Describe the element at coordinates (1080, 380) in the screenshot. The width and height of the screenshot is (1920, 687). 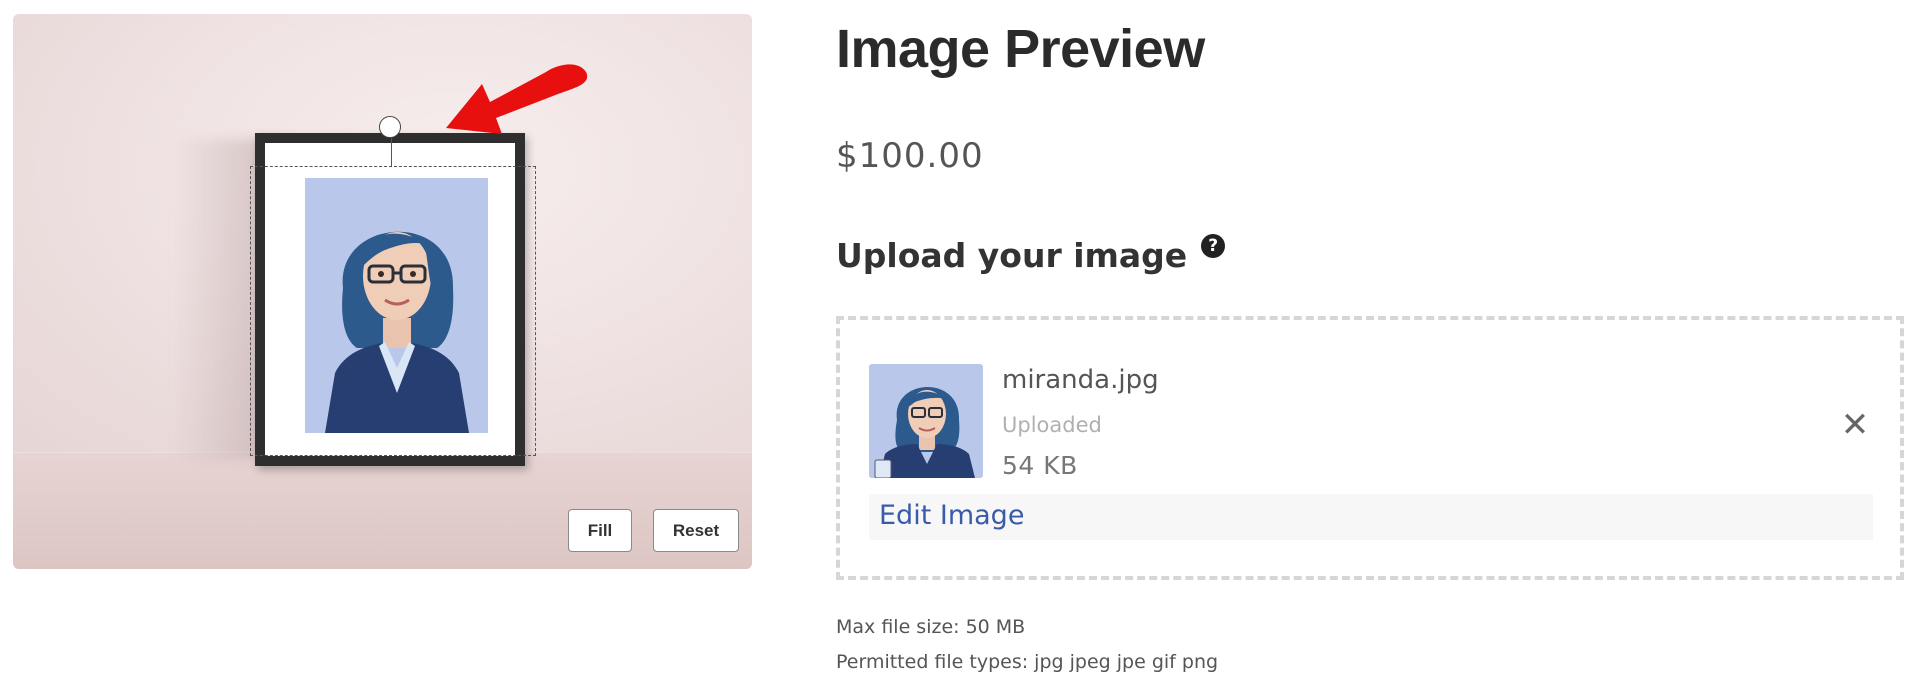
I see `file-name: miranda.jpg` at that location.